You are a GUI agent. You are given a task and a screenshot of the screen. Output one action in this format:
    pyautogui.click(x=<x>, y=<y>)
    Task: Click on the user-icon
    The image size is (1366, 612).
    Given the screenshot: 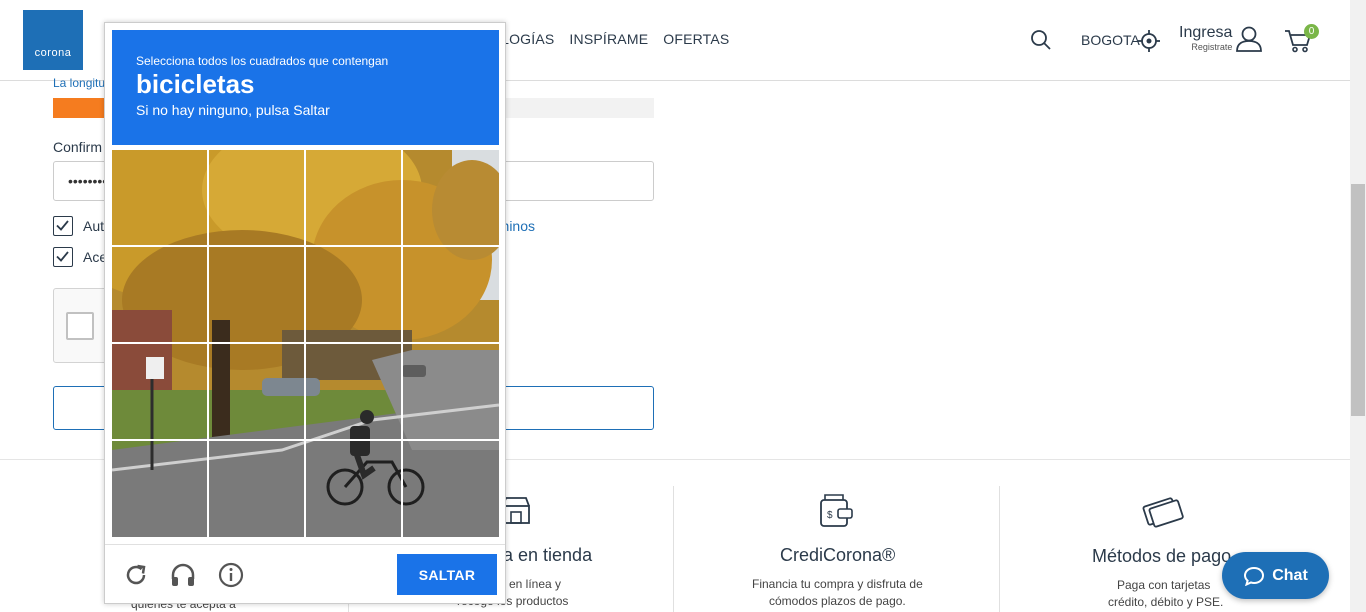 What is the action you would take?
    pyautogui.click(x=1249, y=39)
    